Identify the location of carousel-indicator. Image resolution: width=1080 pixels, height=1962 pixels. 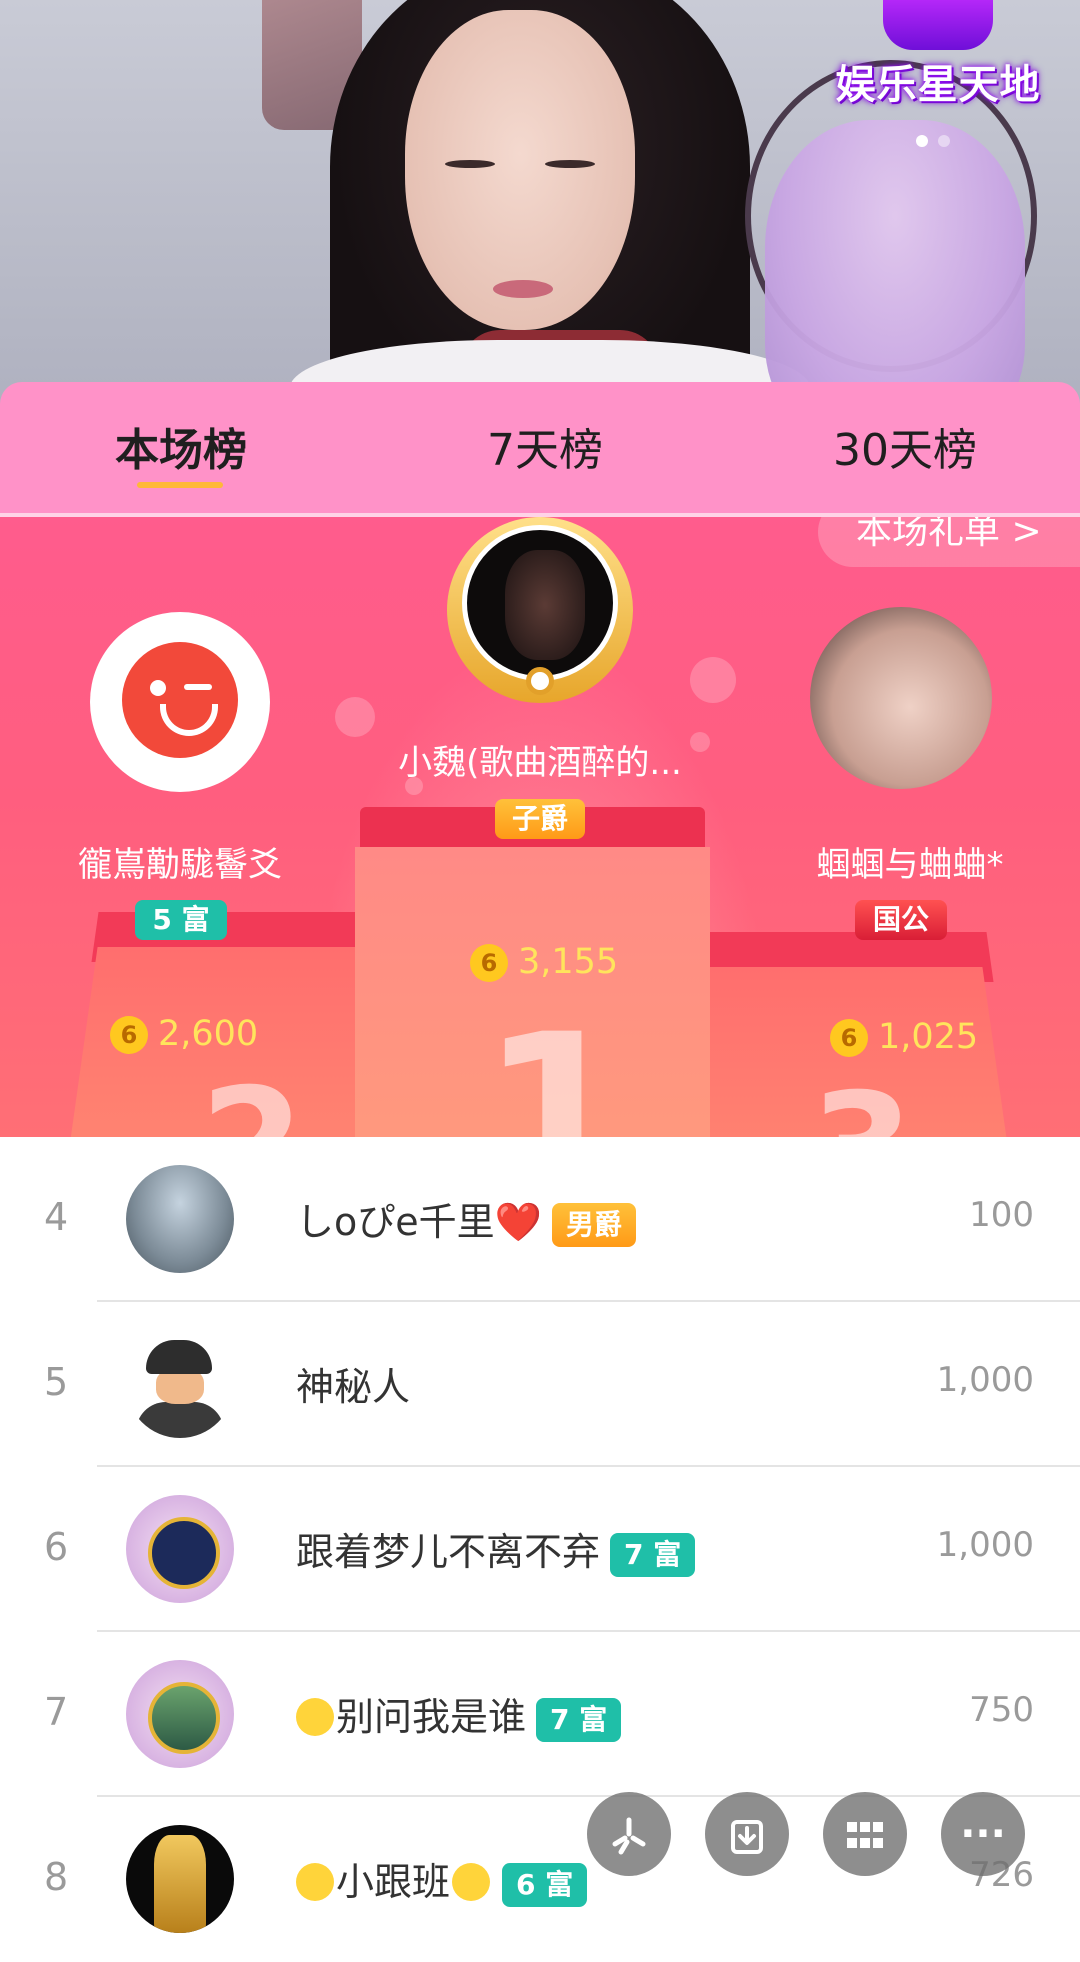
(938, 141).